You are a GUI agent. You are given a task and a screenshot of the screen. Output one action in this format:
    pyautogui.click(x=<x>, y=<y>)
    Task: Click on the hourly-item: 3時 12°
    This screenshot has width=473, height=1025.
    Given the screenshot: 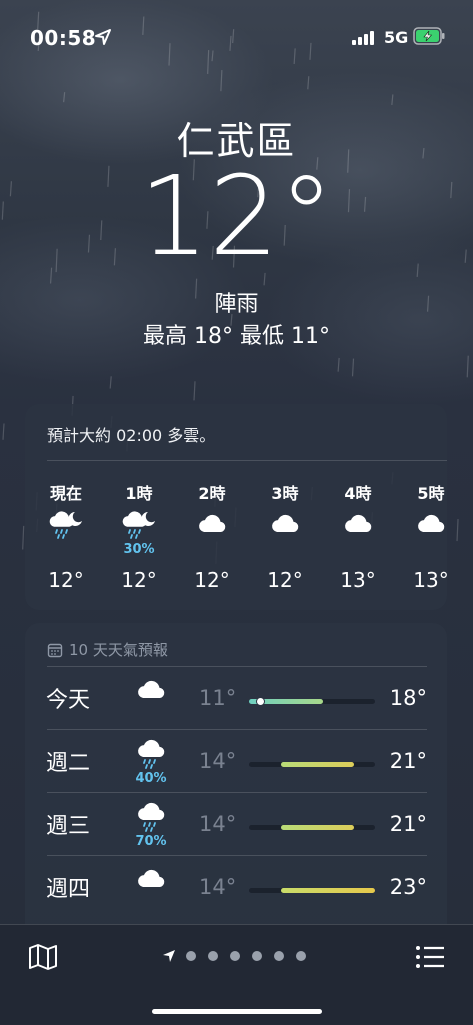 What is the action you would take?
    pyautogui.click(x=285, y=536)
    